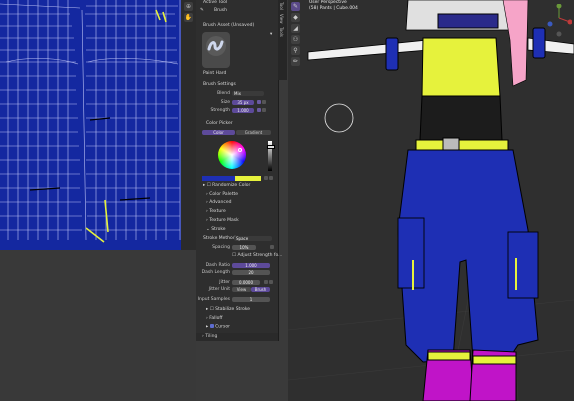 Image resolution: width=574 pixels, height=401 pixels. I want to click on viewport-object: (58) Pants | Cube.004, so click(333, 8).